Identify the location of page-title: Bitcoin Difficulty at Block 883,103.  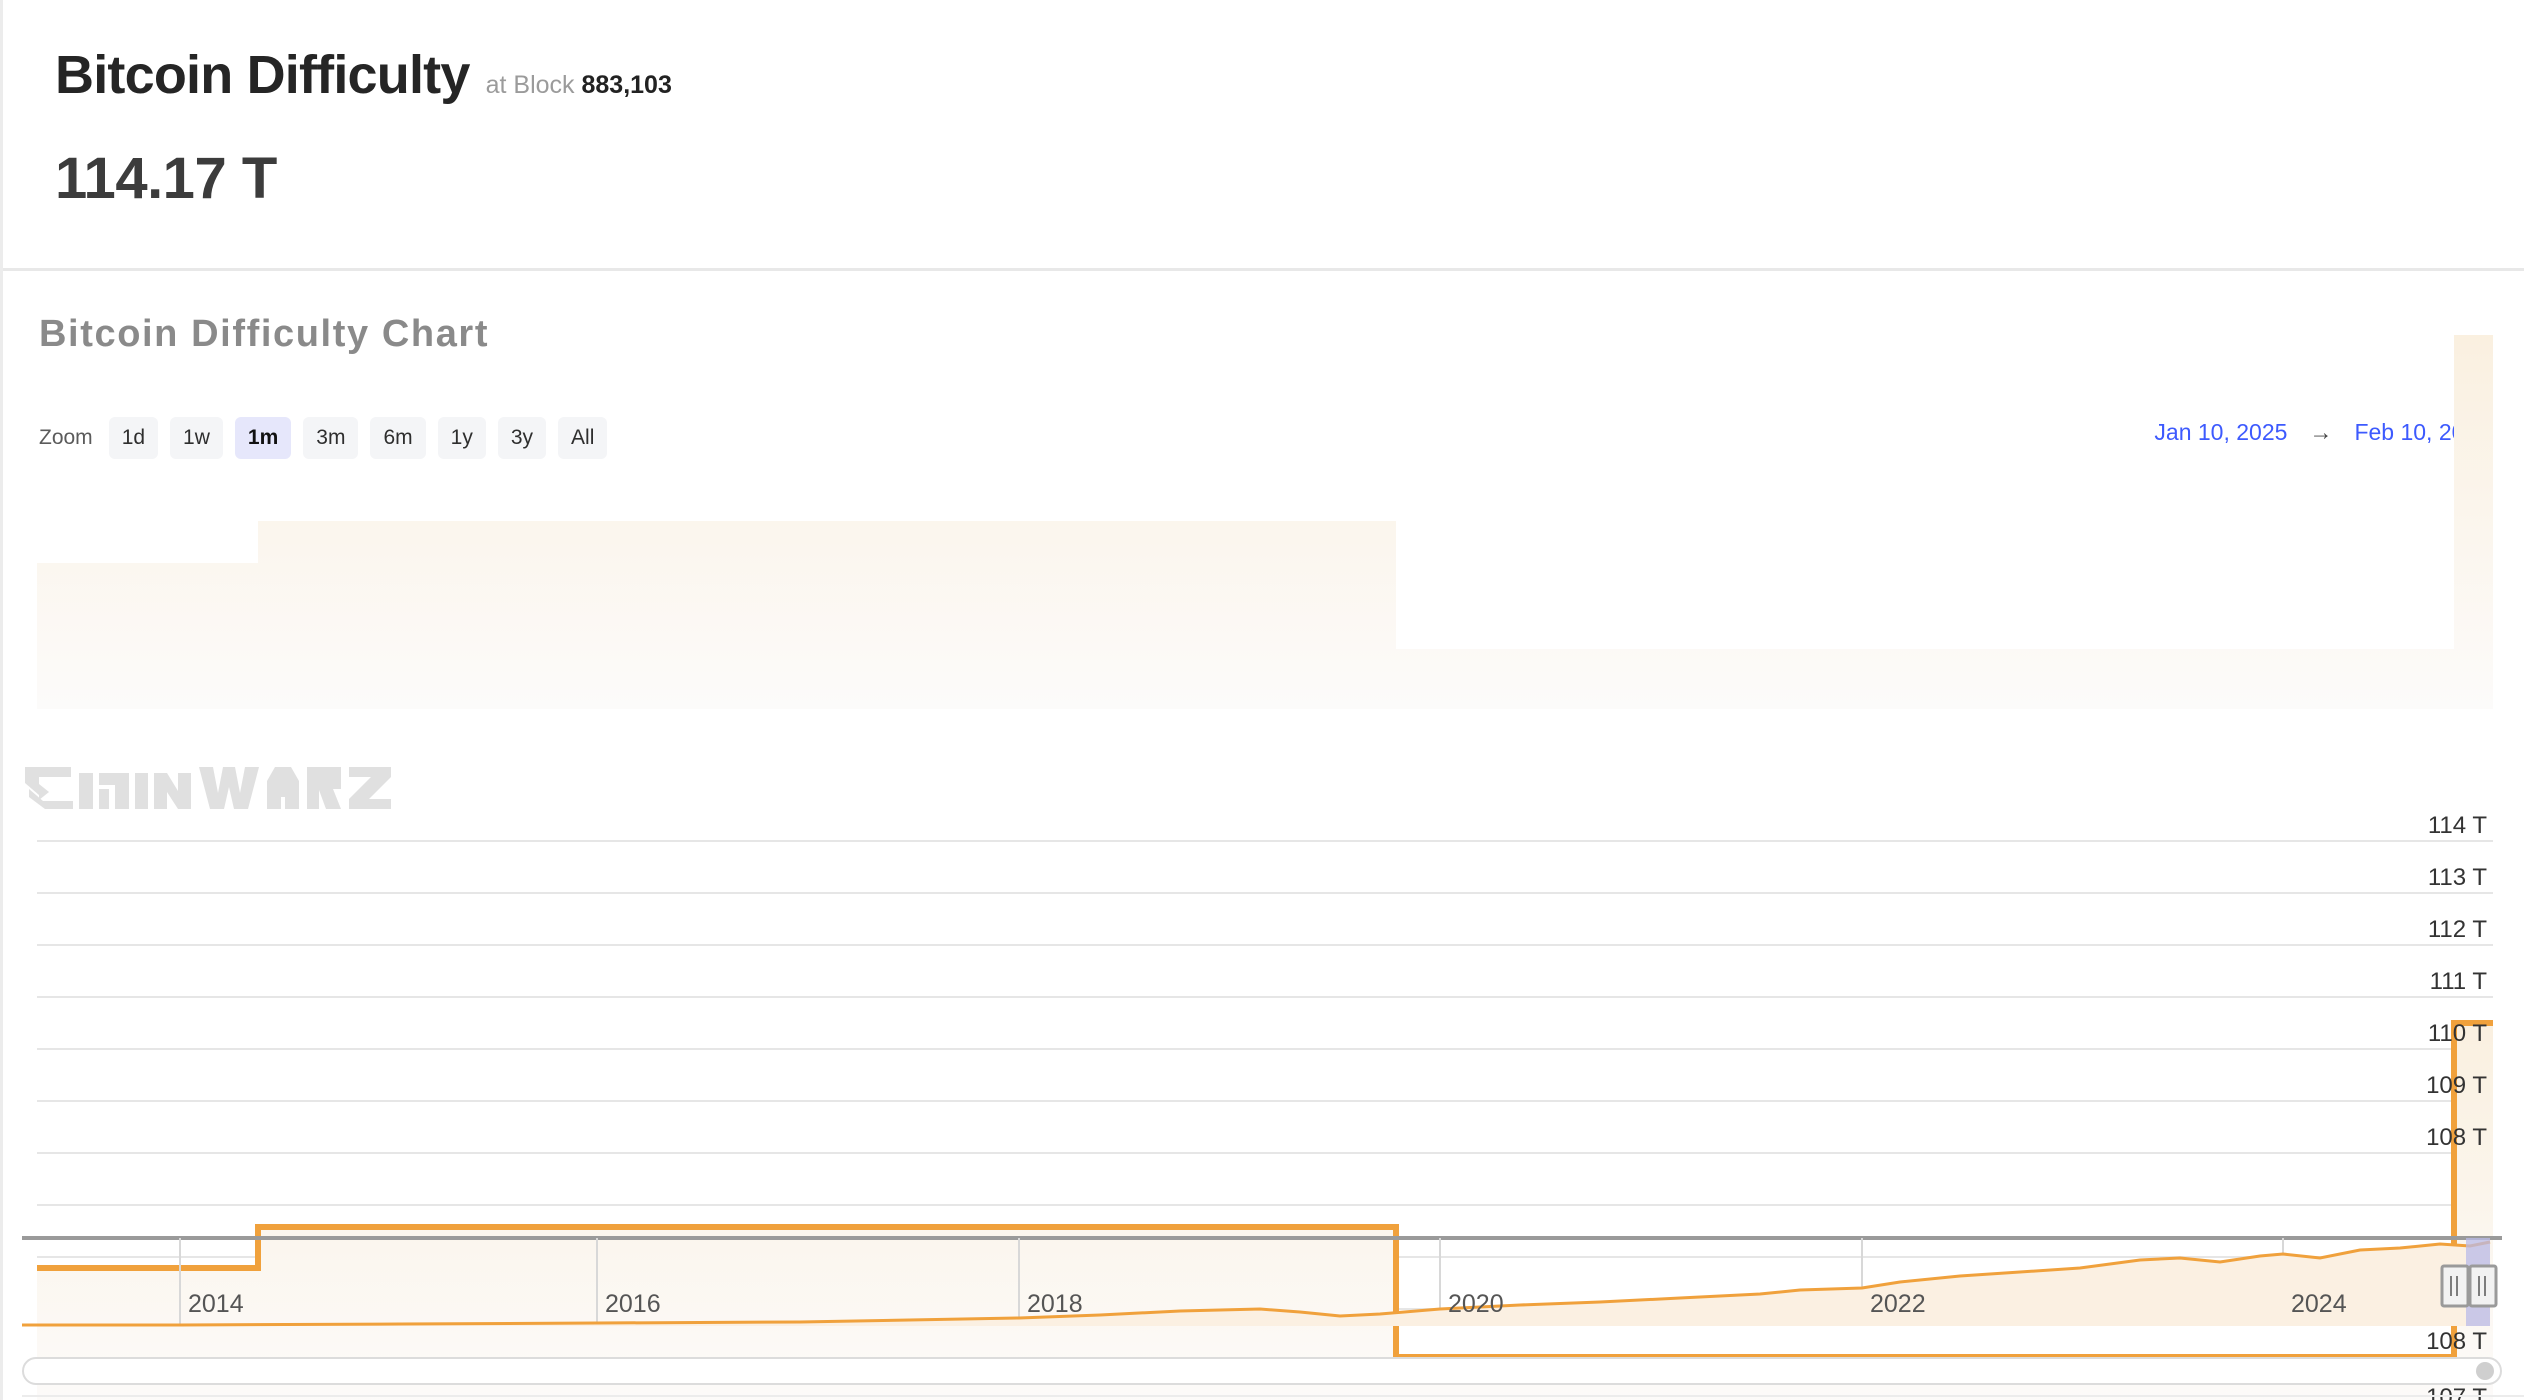
(363, 75).